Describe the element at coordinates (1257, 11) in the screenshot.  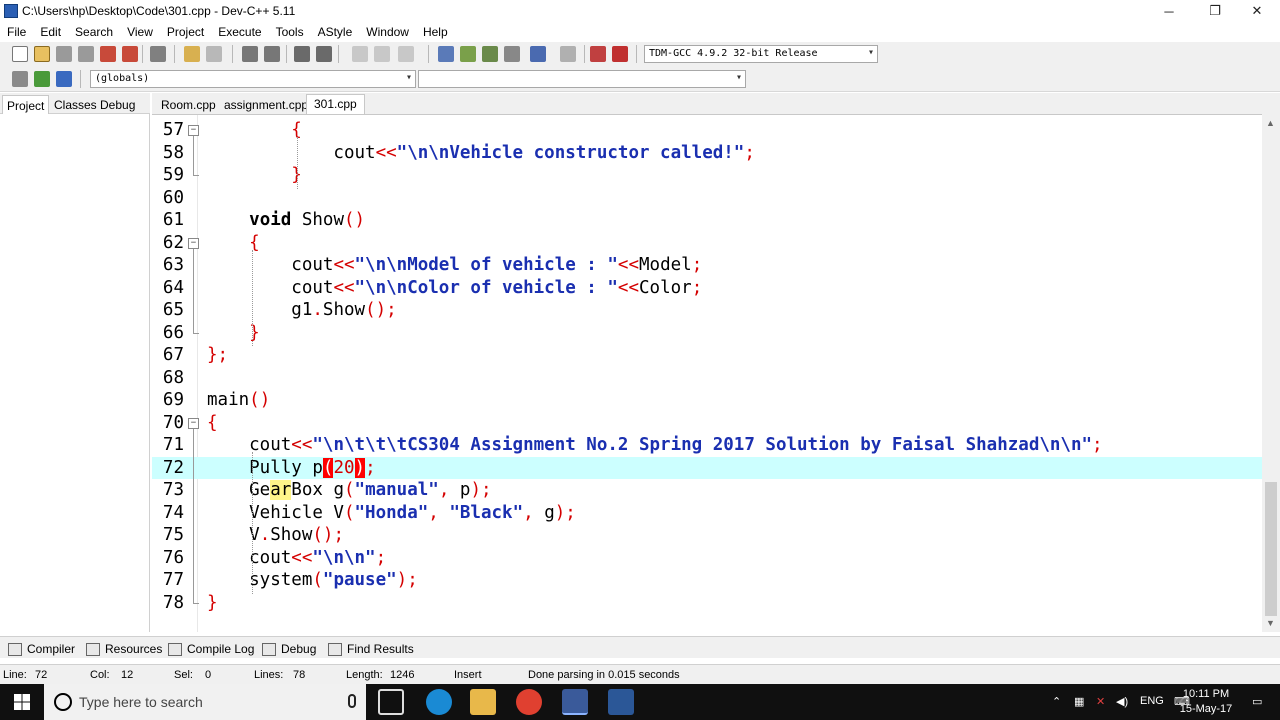
I see `close-button: ✕` at that location.